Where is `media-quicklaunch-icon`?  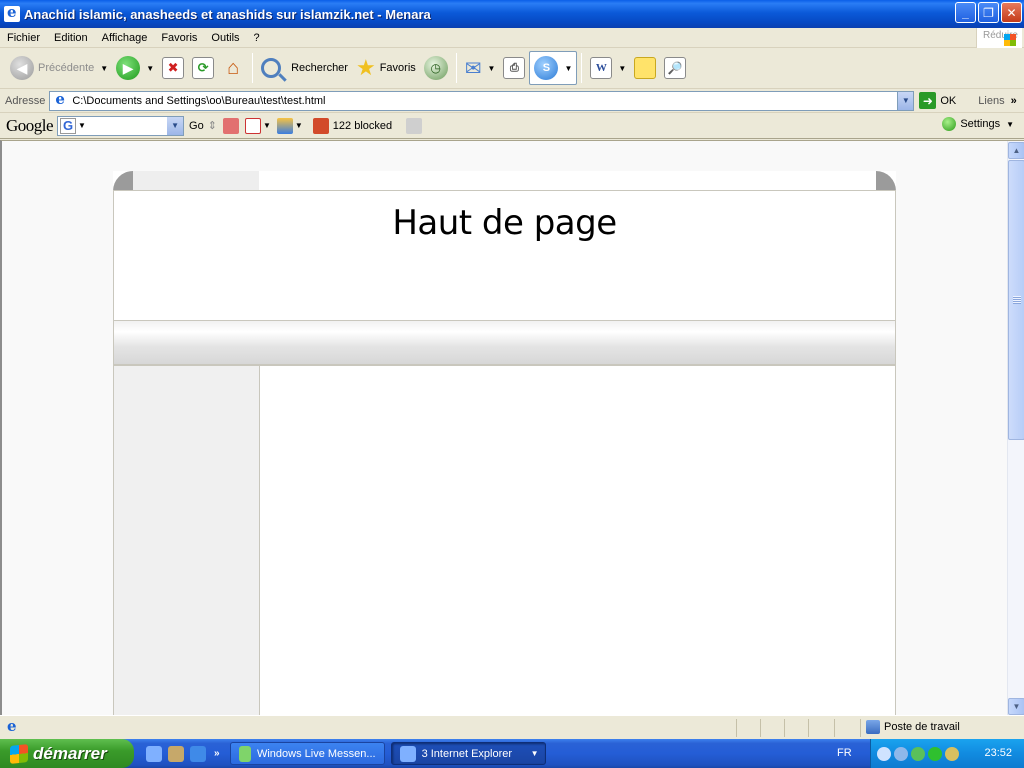
media-quicklaunch-icon is located at coordinates (176, 753).